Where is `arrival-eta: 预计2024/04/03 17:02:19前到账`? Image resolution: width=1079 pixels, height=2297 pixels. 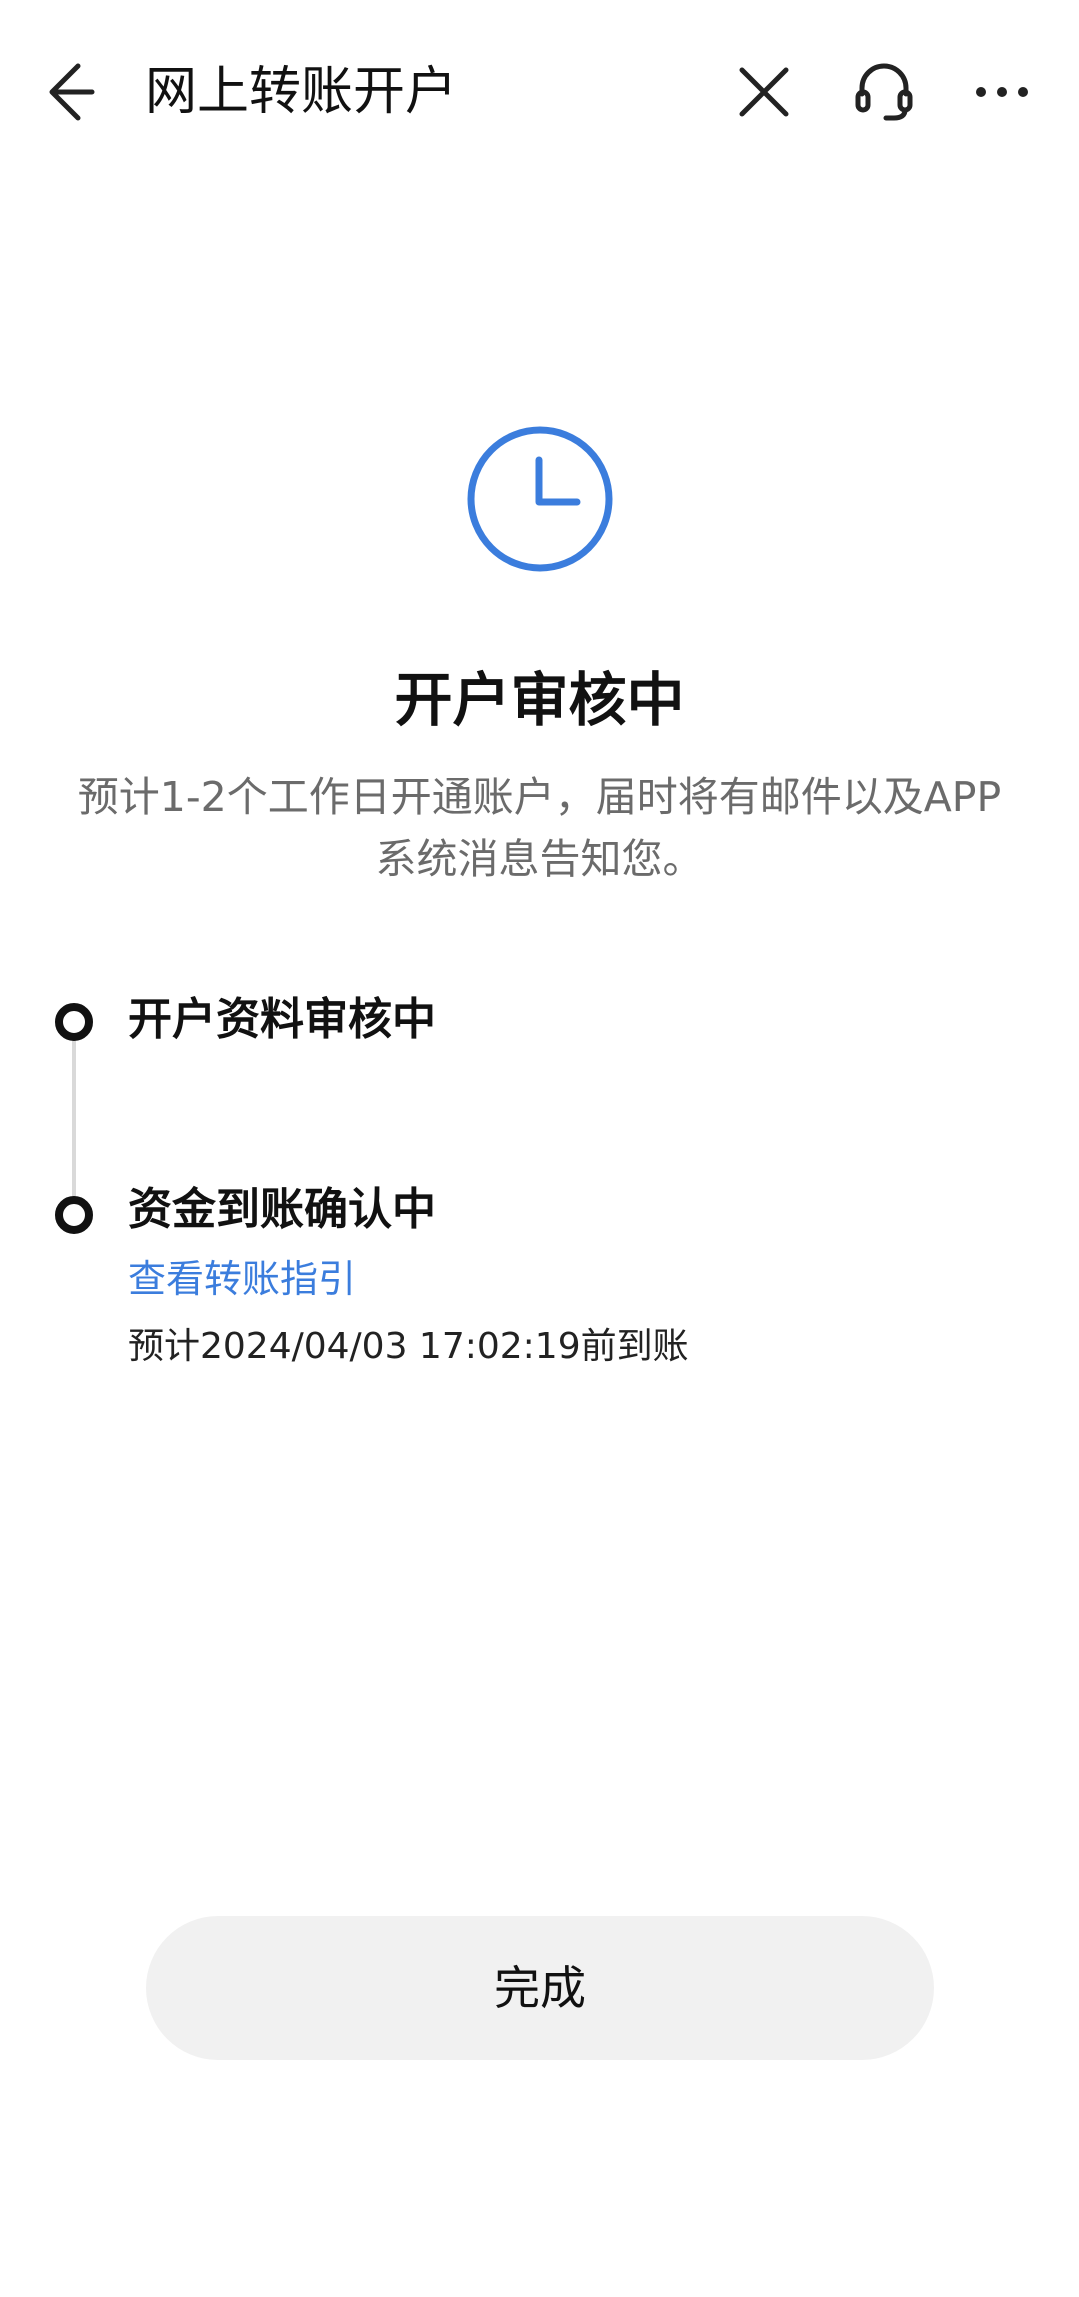
arrival-eta: 预计2024/04/03 17:02:19前到账 is located at coordinates (408, 1346).